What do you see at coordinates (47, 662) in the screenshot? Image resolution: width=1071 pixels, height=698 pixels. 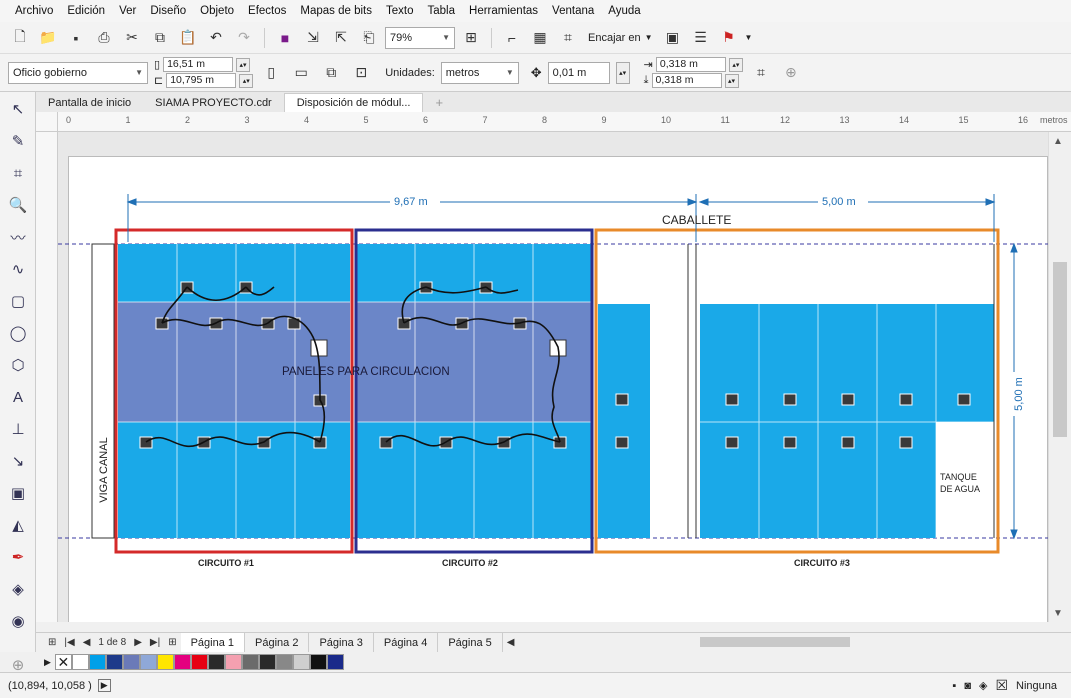 I see `palette-arrow-icon: ▶` at bounding box center [47, 662].